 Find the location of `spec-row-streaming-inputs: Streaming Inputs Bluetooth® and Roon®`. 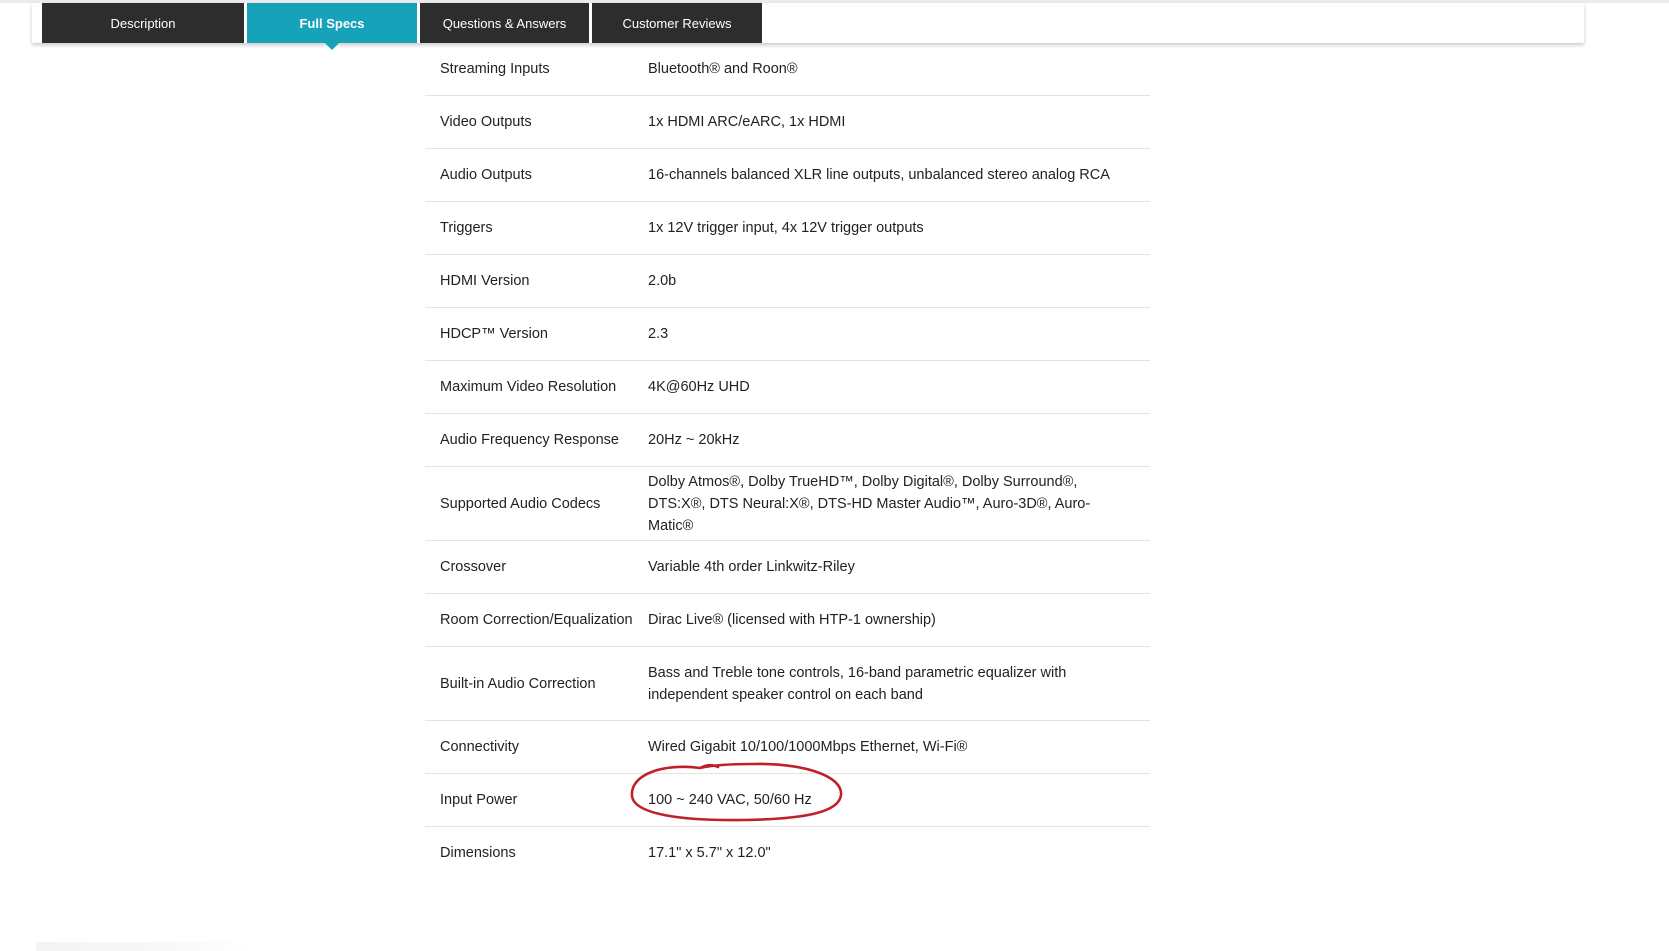

spec-row-streaming-inputs: Streaming Inputs Bluetooth® and Roon® is located at coordinates (787, 69).